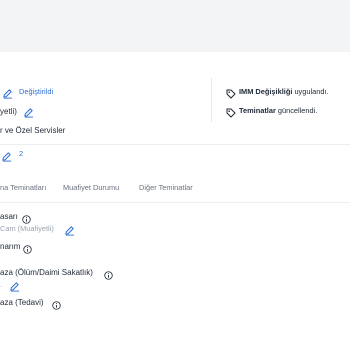 The image size is (350, 350). I want to click on coverage-item-title: aza (Tedavi), so click(22, 302).